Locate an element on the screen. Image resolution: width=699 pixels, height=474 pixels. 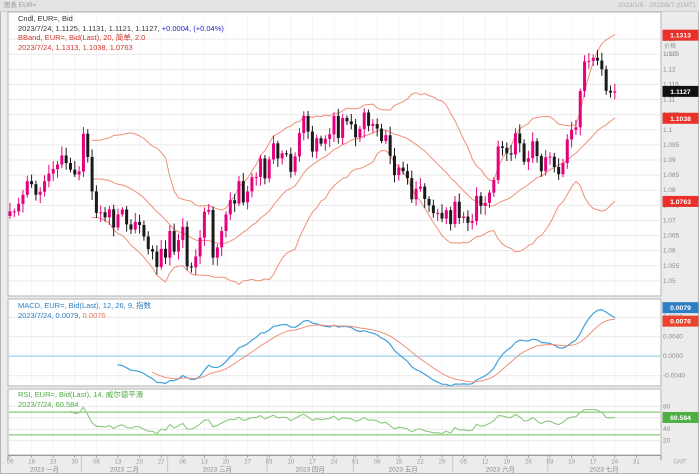
svg-text: 26 is located at coordinates (528, 463).